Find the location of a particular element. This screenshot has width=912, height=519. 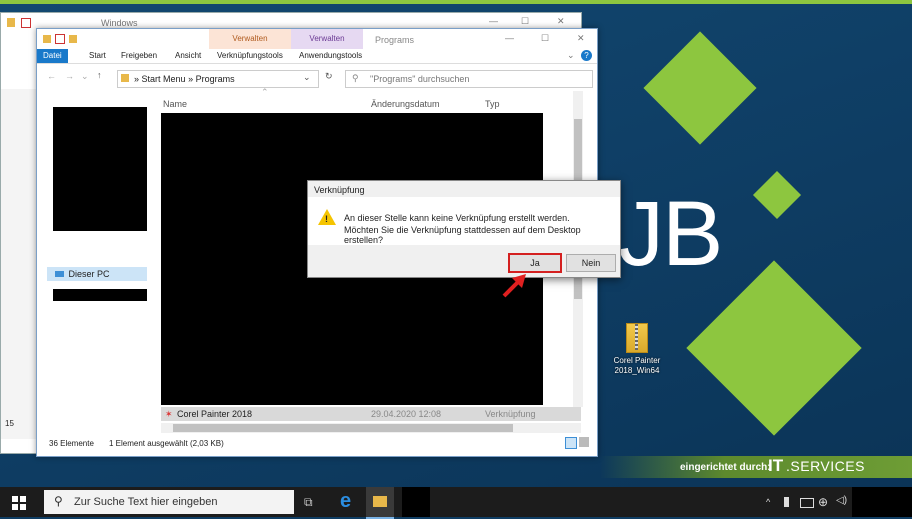

tray-chevron-up-icon: ^ is located at coordinates (768, 502).